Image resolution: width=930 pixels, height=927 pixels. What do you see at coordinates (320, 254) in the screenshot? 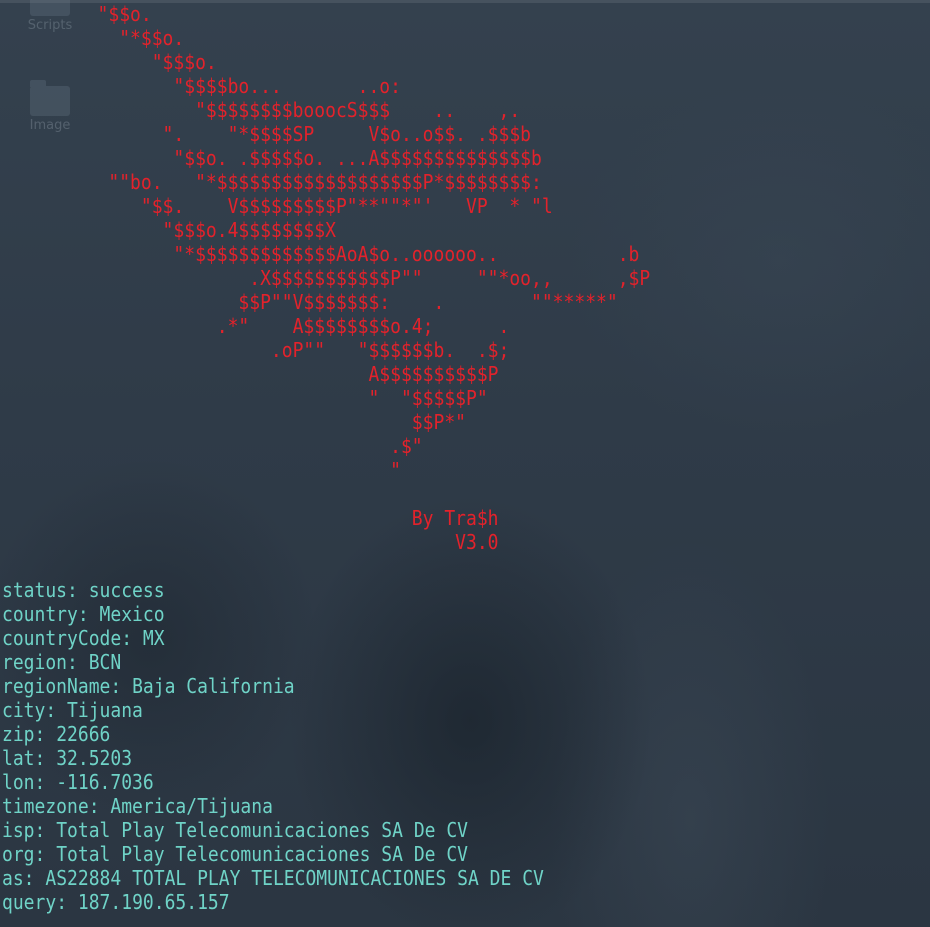
I see `banner-line: "*$$$$$$$$$$$$$AoA$o..oooooo.. .b` at bounding box center [320, 254].